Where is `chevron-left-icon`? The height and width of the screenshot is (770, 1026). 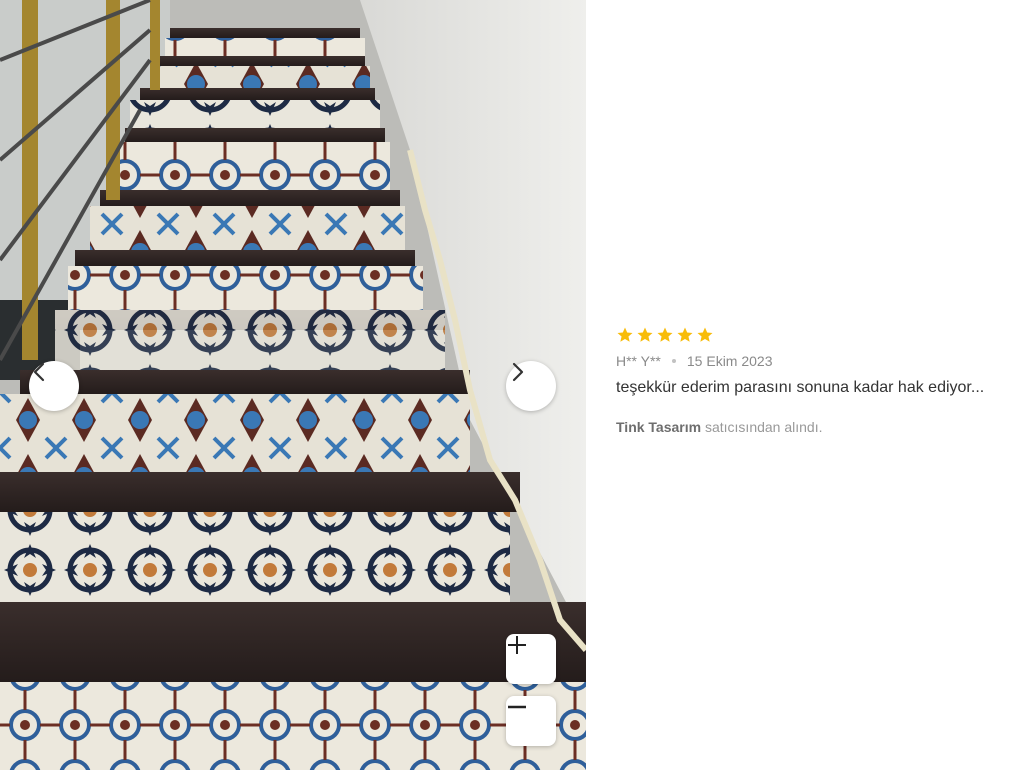
chevron-left-icon is located at coordinates (39, 372).